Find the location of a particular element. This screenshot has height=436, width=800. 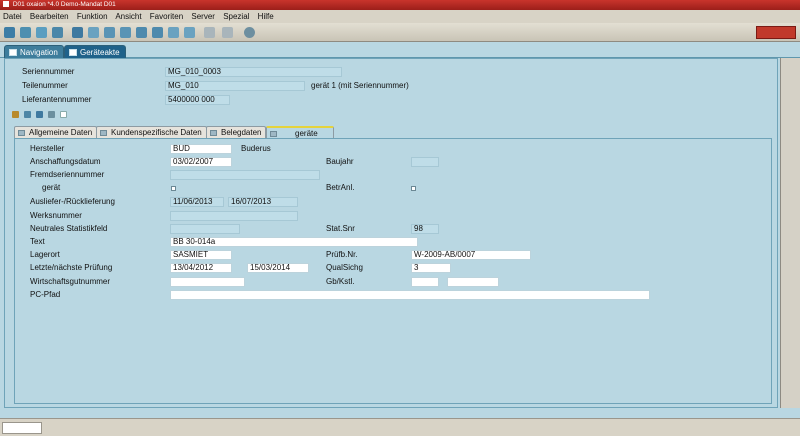

hersteller-field: BUD is located at coordinates (201, 149).